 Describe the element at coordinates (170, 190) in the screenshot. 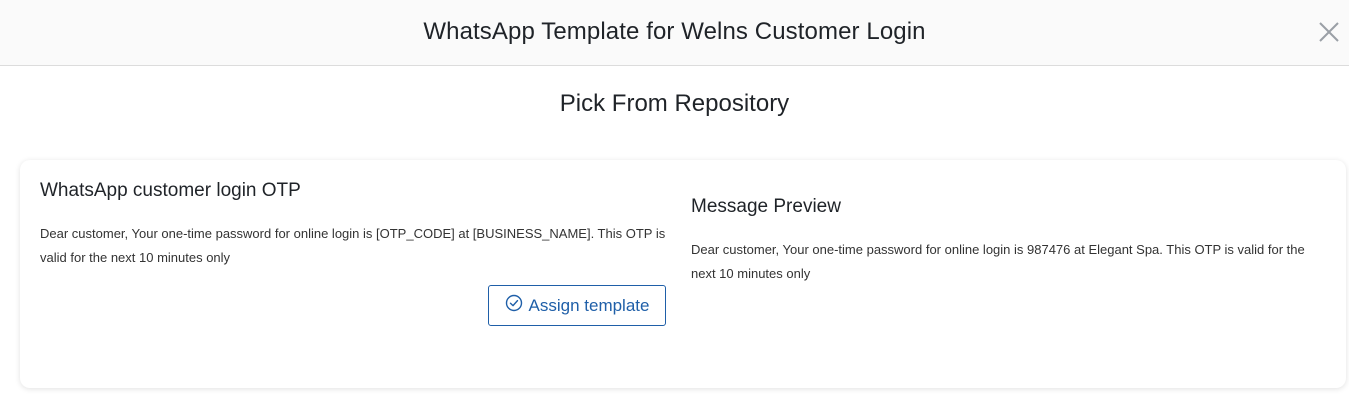

I see `template-name: WhatsApp customer login OTP` at that location.